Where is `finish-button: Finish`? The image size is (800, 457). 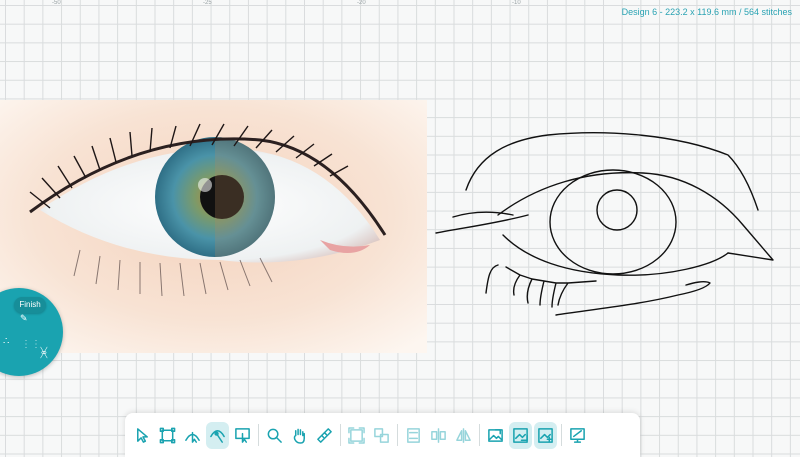
finish-button: Finish is located at coordinates (30, 305).